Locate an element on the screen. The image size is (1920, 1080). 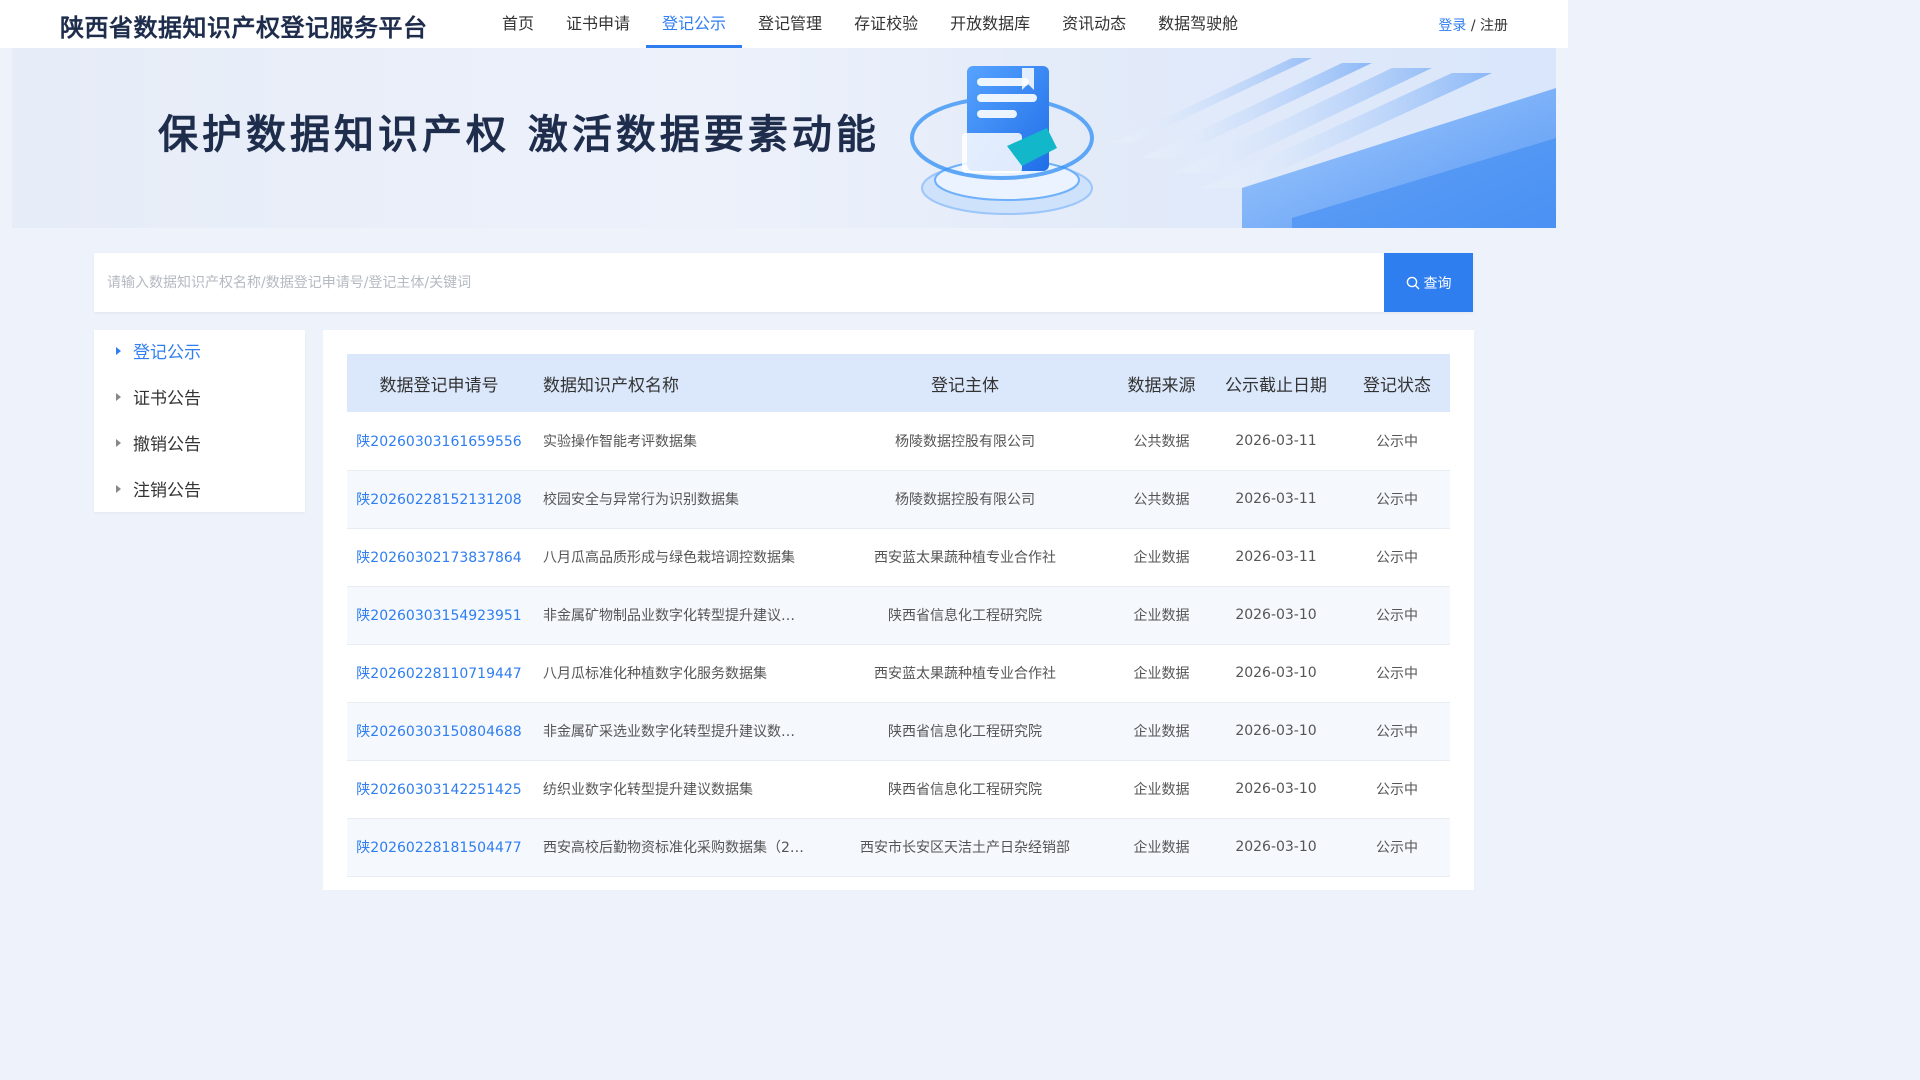
cell-ip-name: 纺织业数字化转型提升建议数据集 is located at coordinates (673, 789).